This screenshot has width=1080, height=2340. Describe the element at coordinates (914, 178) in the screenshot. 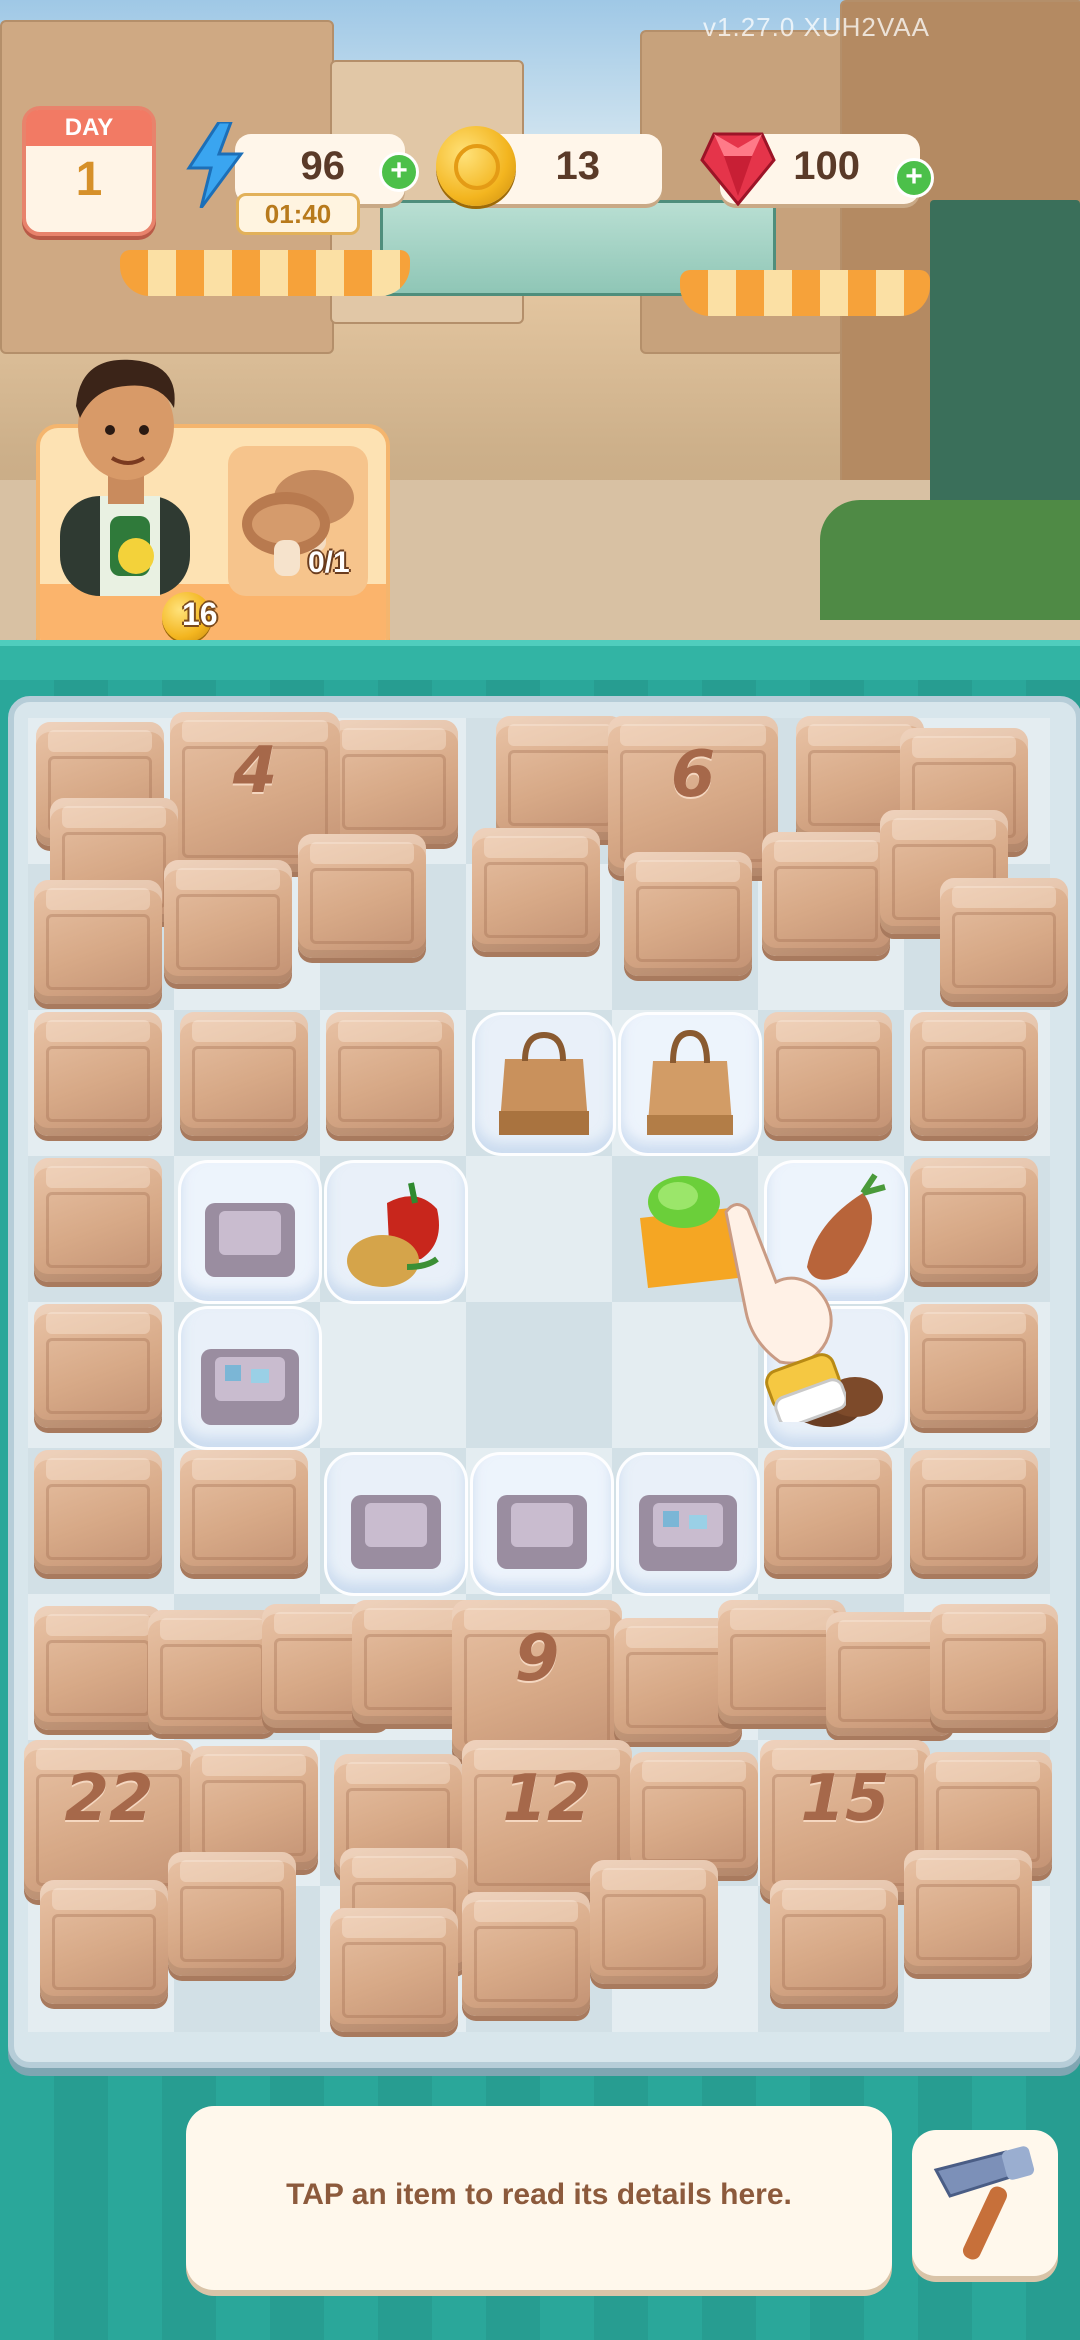

I see `add-gems-button: +` at that location.